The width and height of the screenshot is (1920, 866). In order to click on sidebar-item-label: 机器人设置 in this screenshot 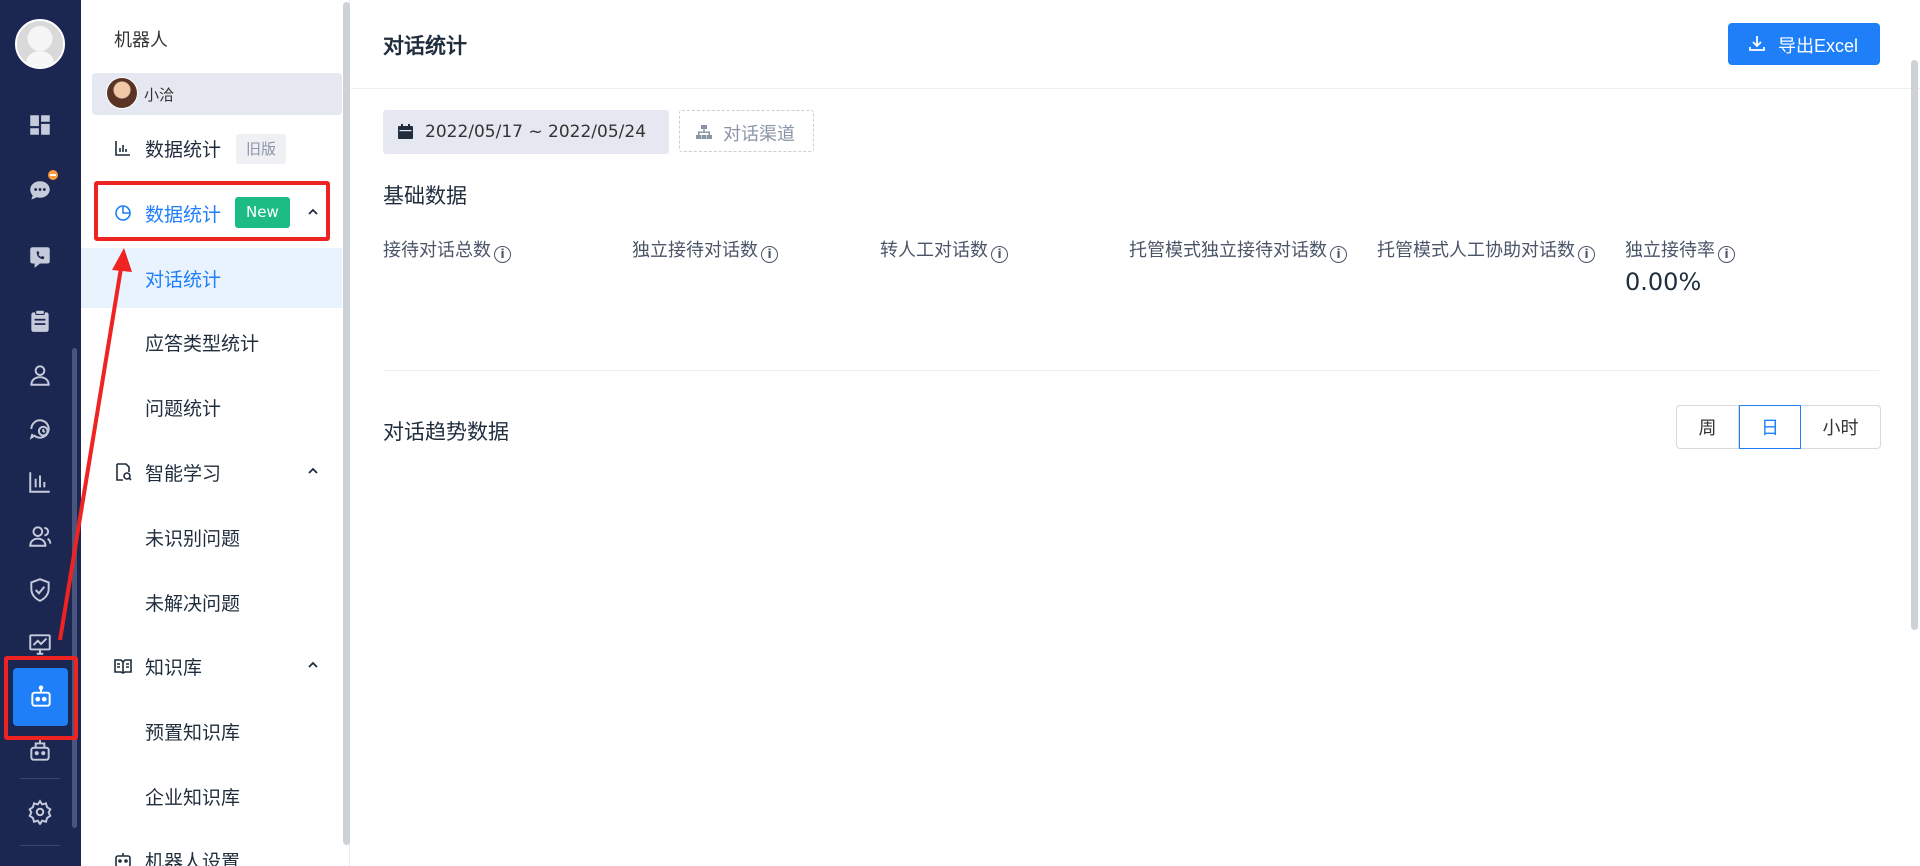, I will do `click(193, 858)`.